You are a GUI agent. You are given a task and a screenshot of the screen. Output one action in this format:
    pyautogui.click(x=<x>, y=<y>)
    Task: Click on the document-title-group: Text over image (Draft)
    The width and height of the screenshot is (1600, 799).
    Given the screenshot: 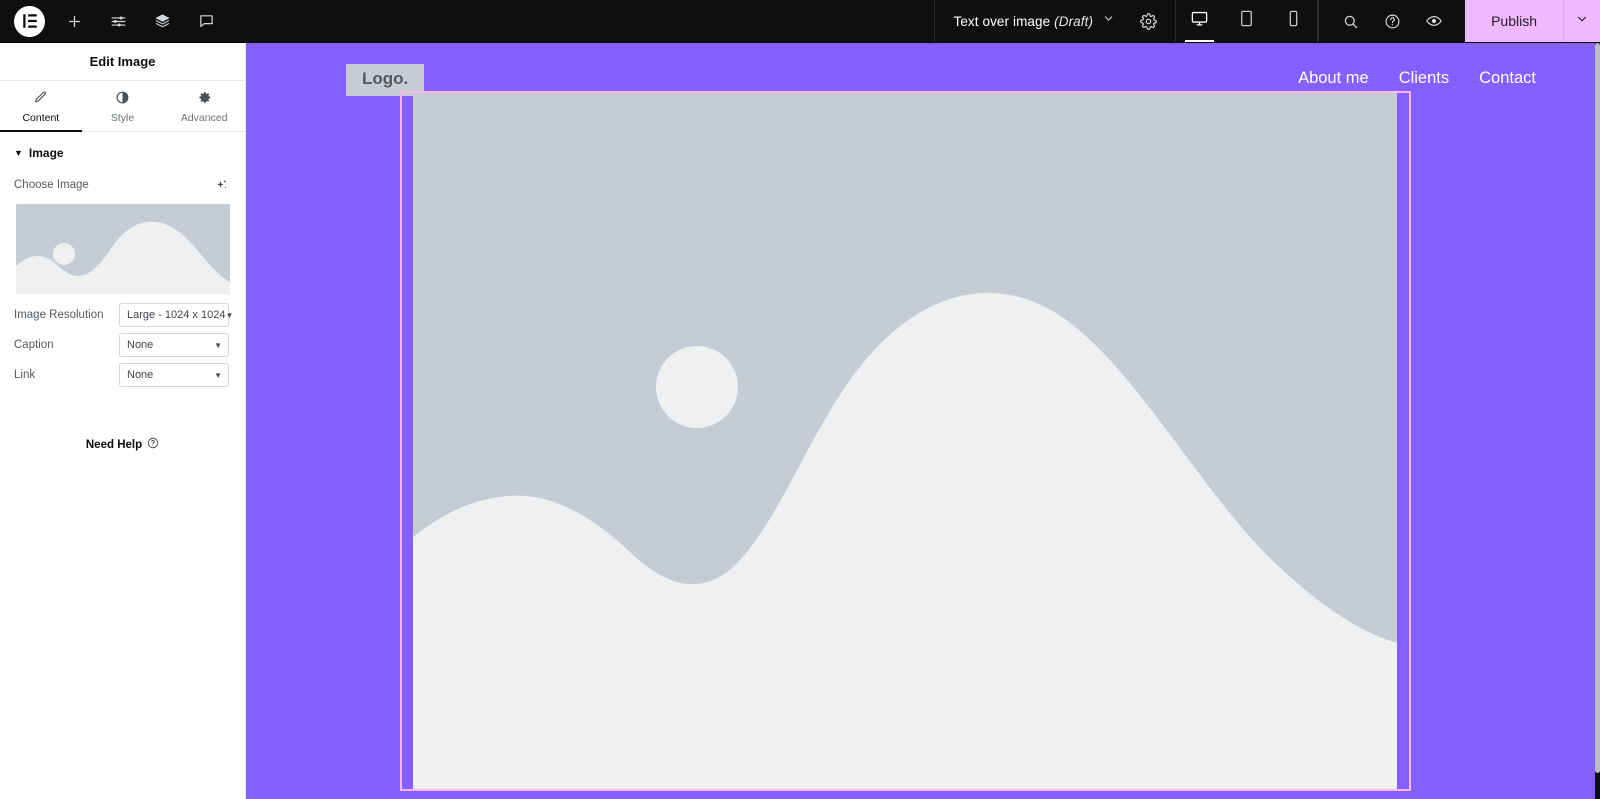 What is the action you would take?
    pyautogui.click(x=1031, y=21)
    